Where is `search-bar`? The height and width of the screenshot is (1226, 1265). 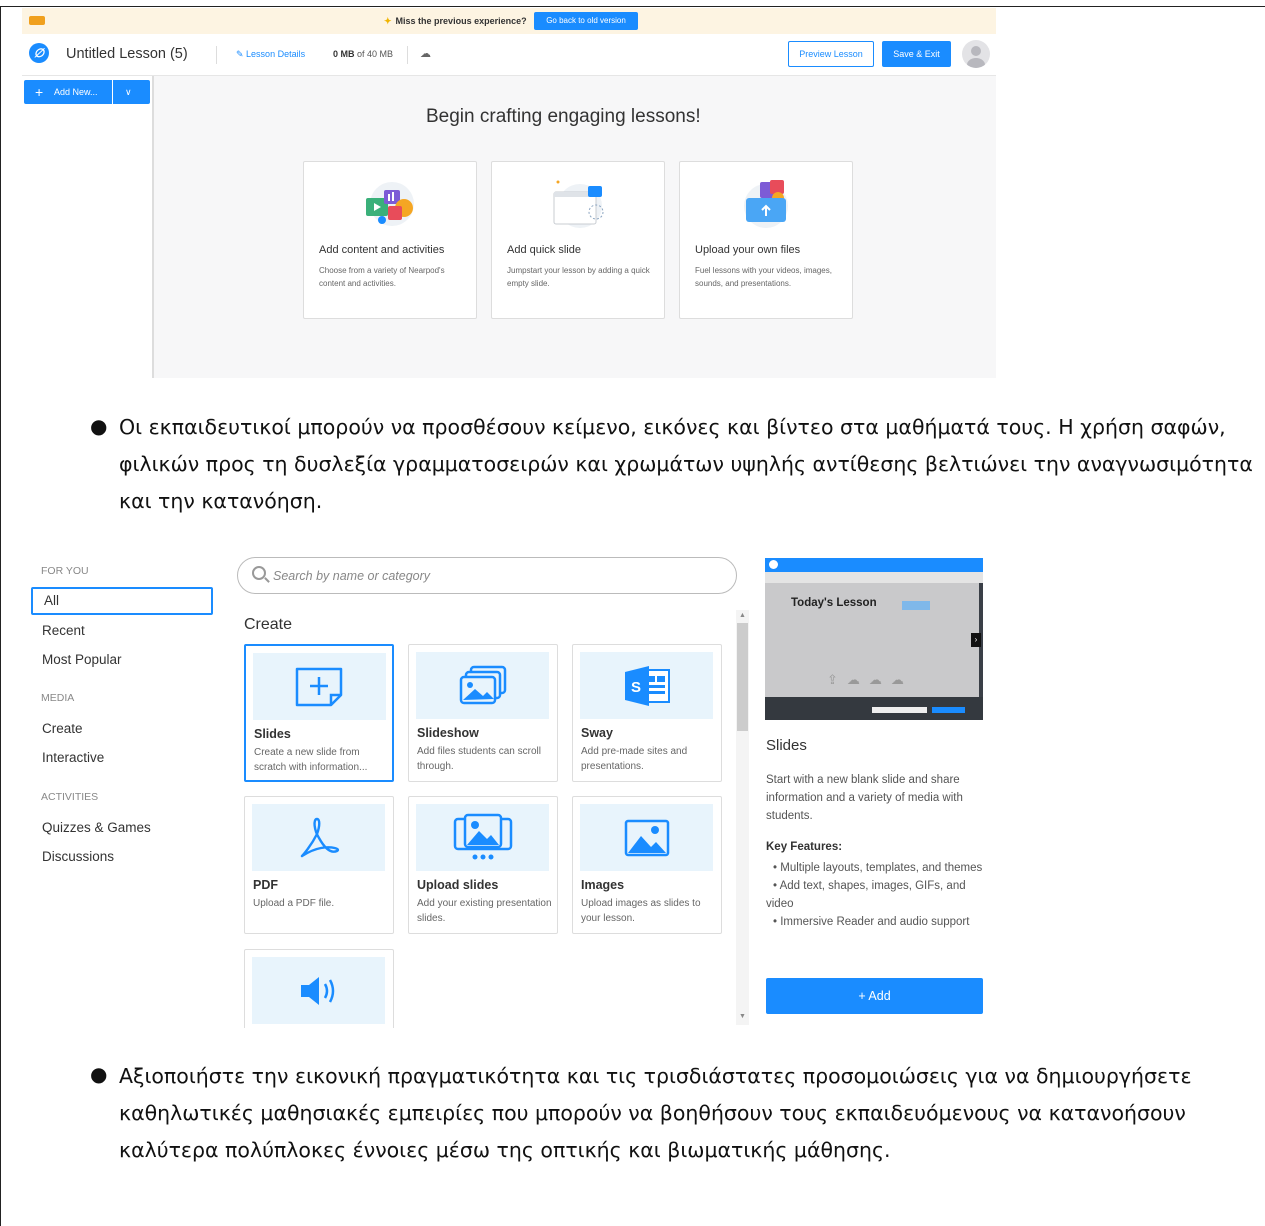
search-bar is located at coordinates (487, 575).